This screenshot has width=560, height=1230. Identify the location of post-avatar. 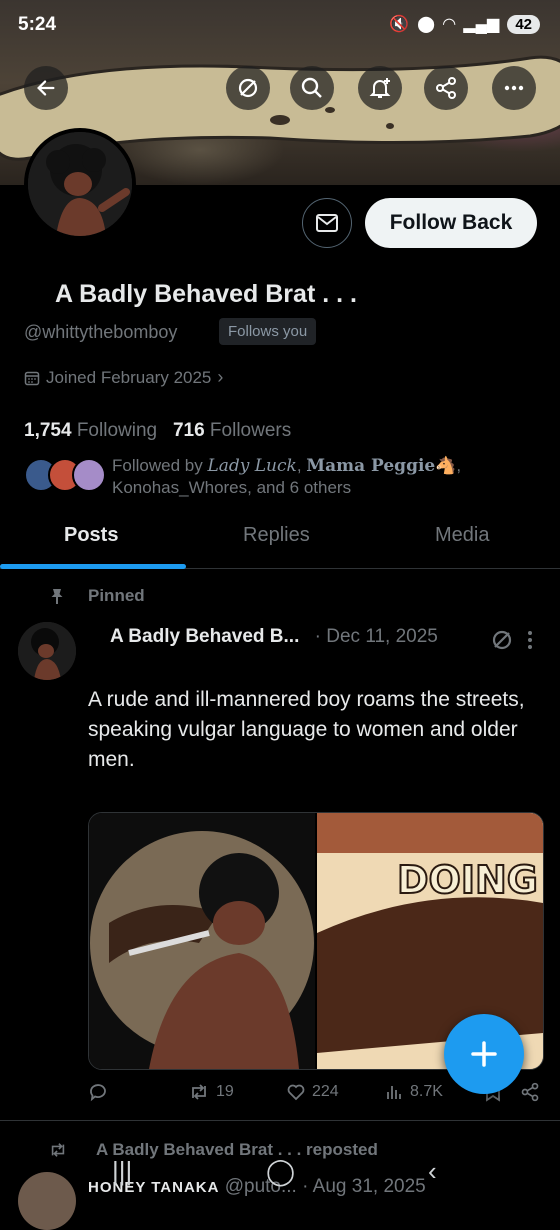
(47, 651).